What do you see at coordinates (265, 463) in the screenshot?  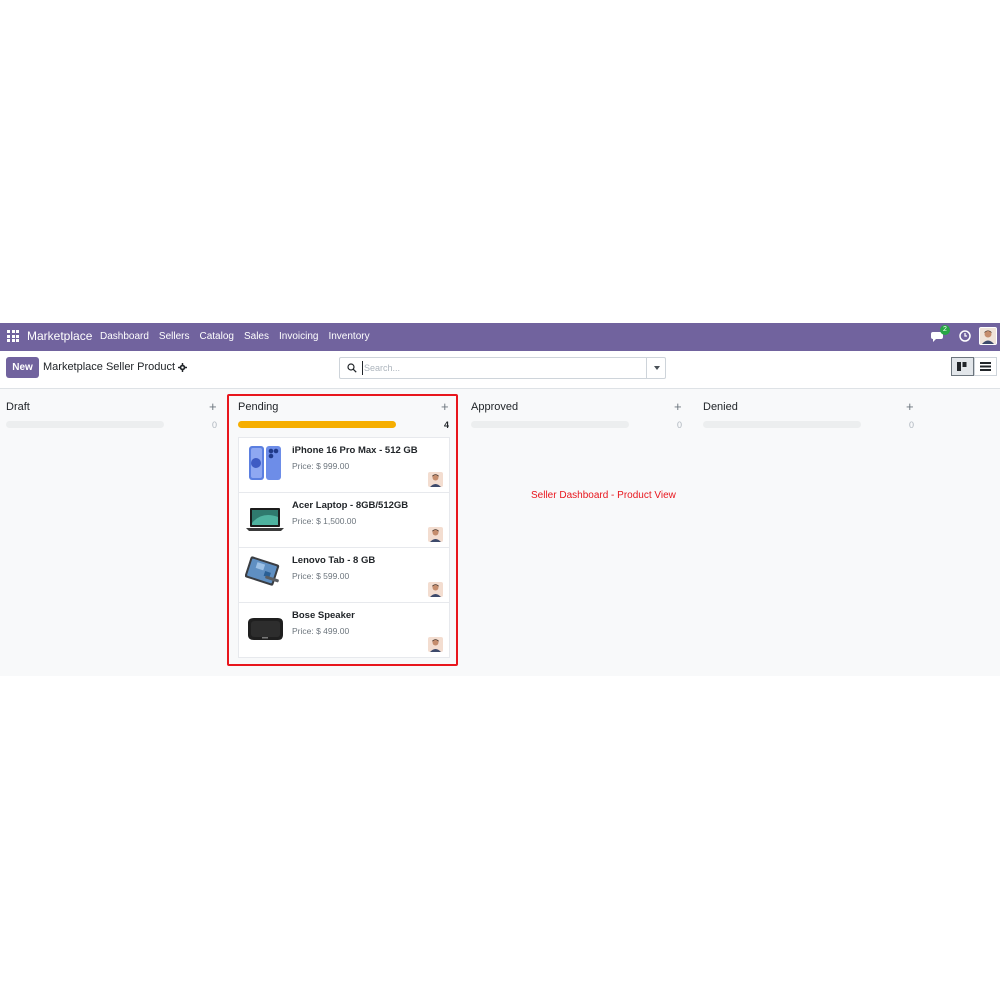 I see `phone-icon` at bounding box center [265, 463].